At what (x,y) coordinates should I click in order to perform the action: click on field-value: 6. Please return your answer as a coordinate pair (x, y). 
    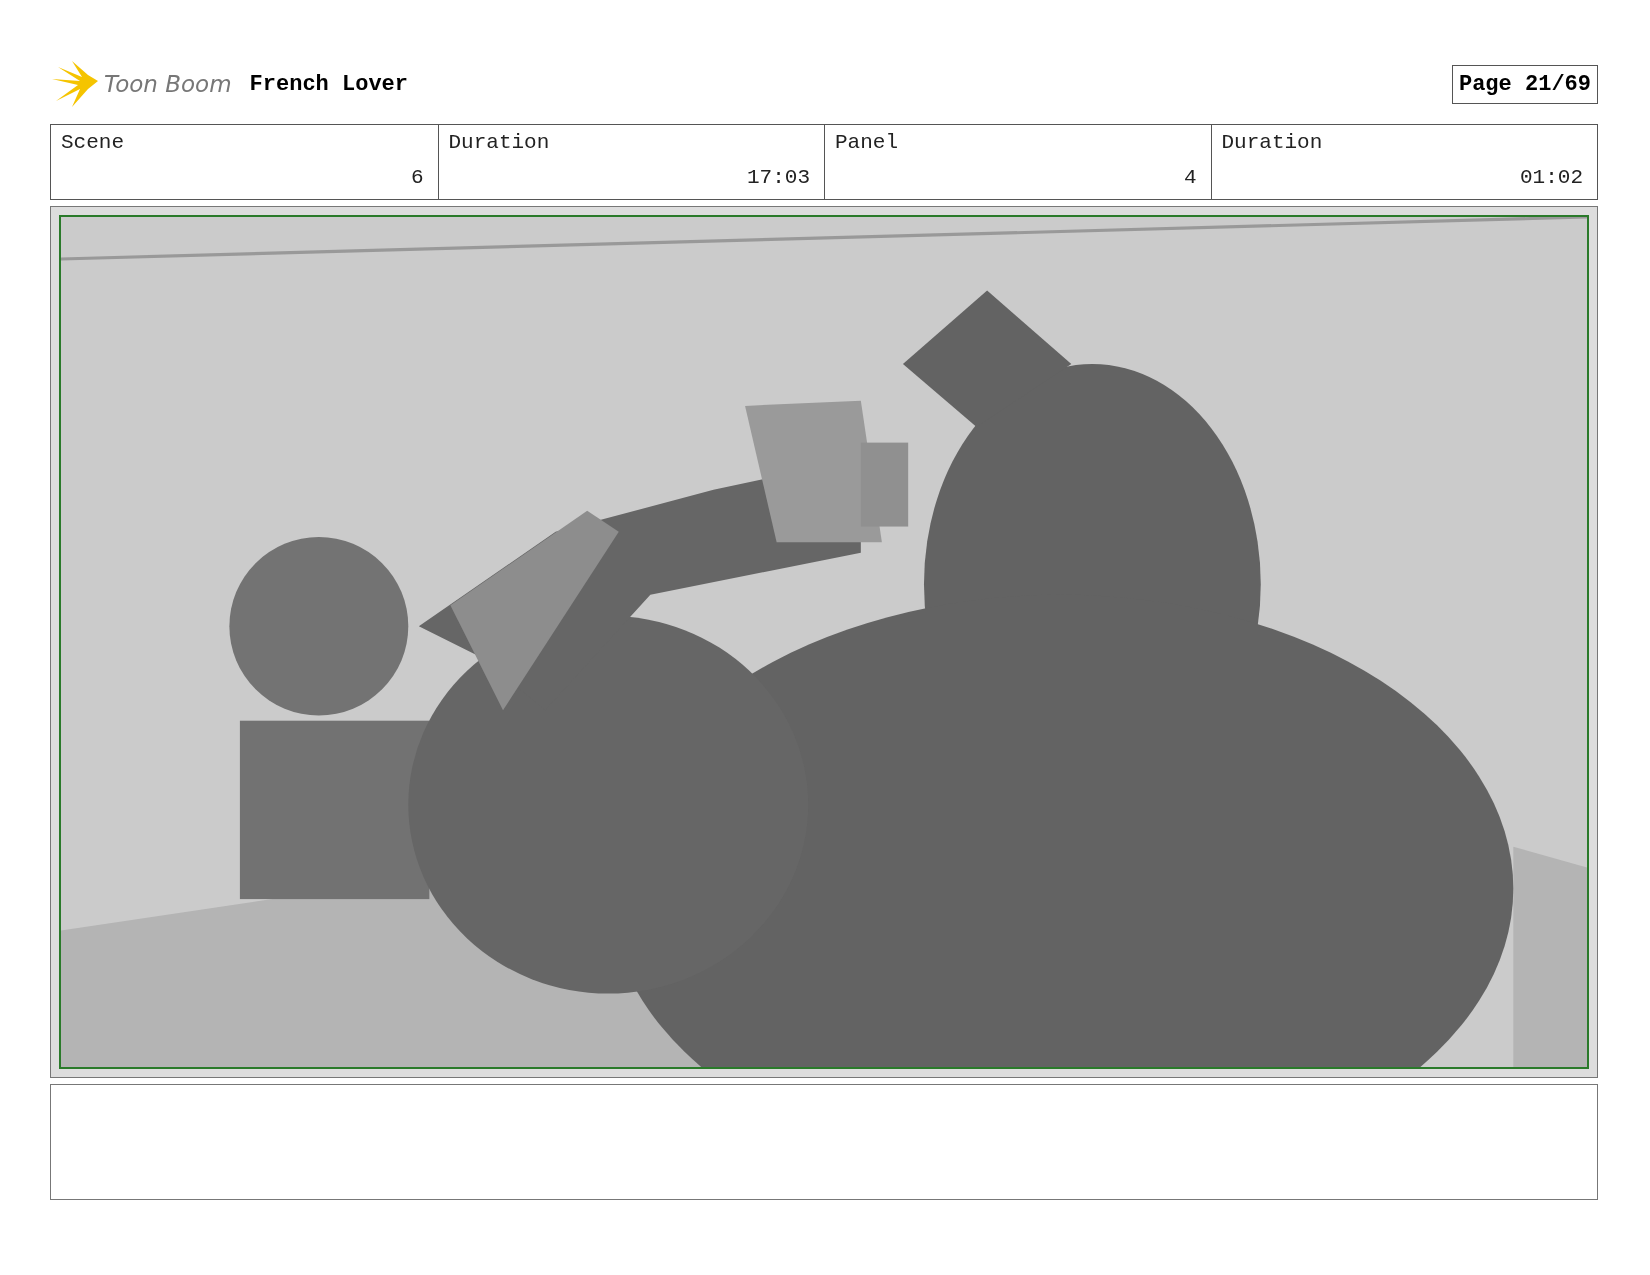
    Looking at the image, I should click on (417, 177).